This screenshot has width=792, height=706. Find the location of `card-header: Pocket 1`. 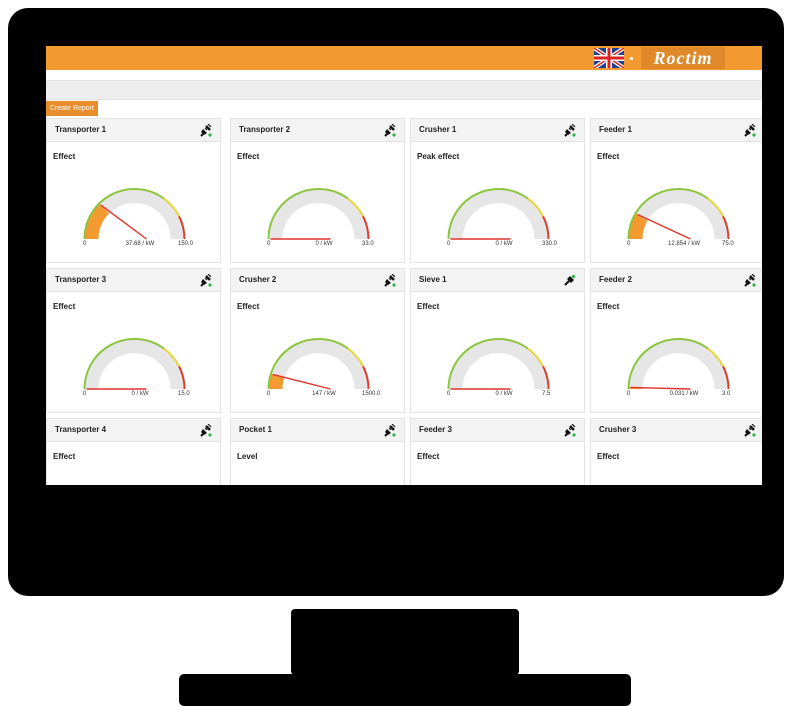

card-header: Pocket 1 is located at coordinates (317, 430).